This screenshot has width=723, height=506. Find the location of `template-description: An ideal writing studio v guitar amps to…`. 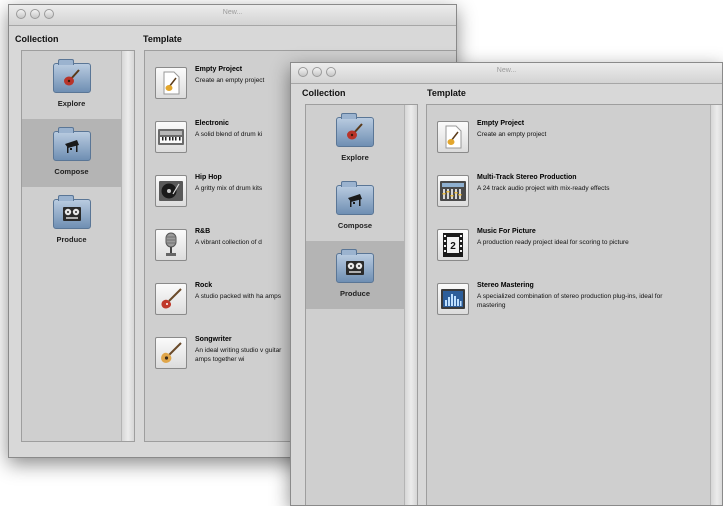

template-description: An ideal writing studio v guitar amps to… is located at coordinates (238, 355).